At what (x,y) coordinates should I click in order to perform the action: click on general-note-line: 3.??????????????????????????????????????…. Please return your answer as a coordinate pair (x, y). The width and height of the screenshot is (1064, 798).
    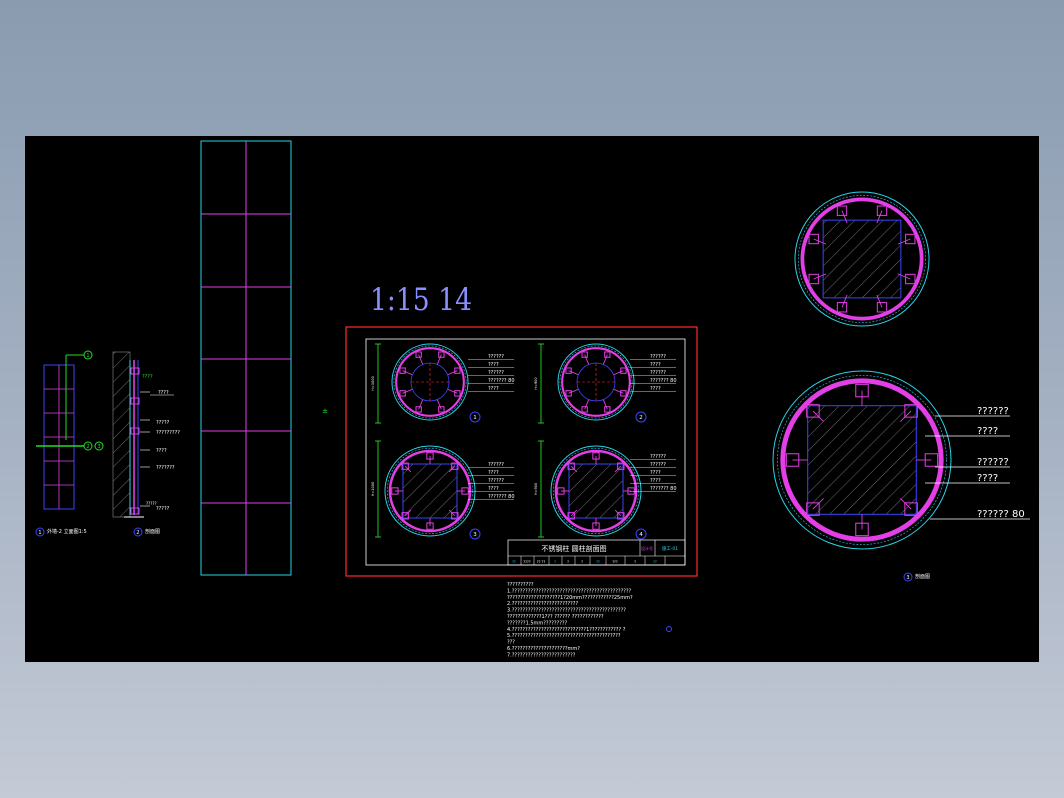
    Looking at the image, I should click on (566, 611).